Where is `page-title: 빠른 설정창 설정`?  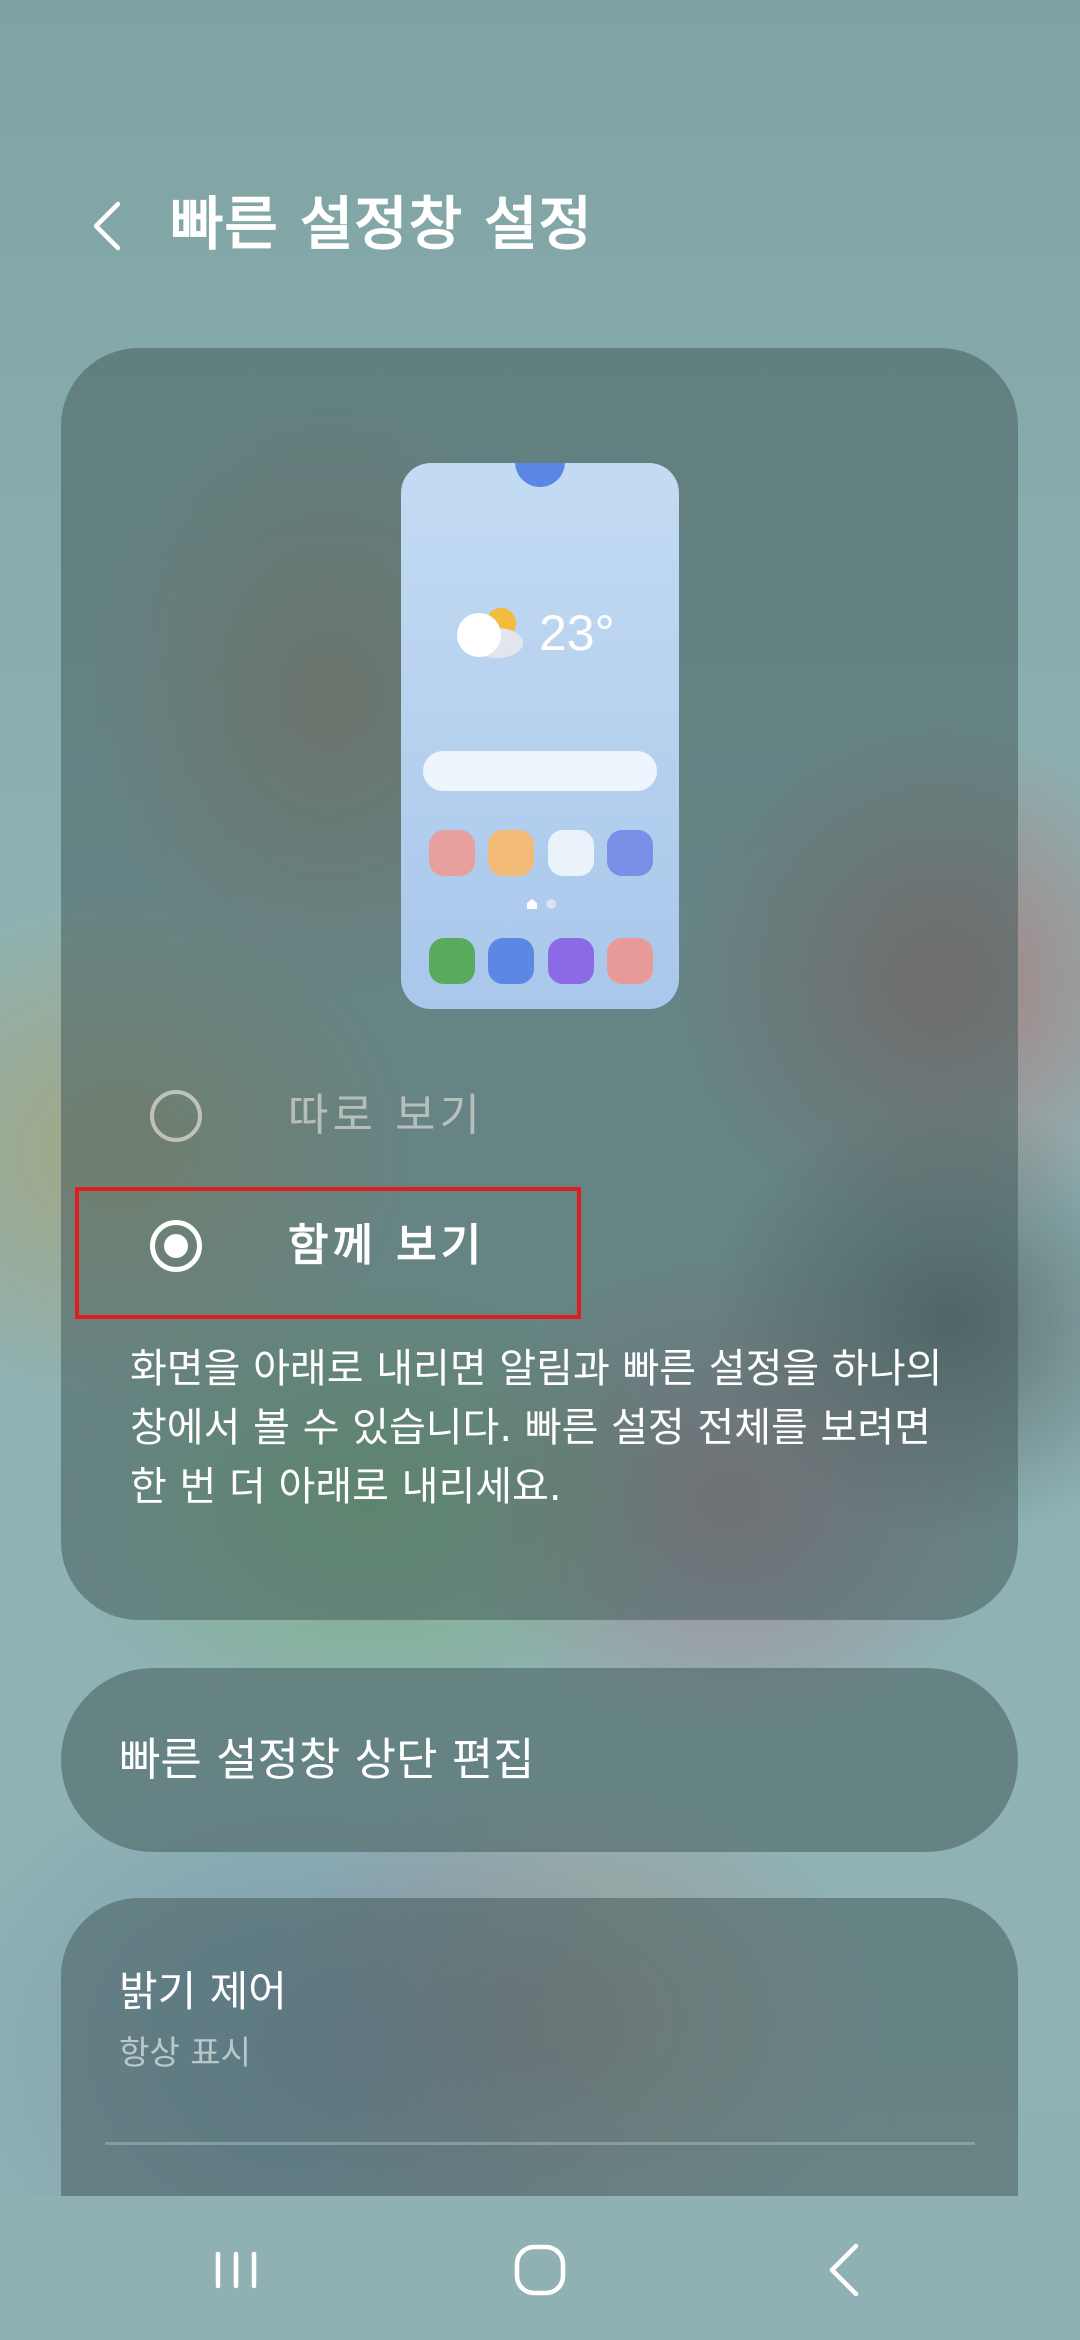
page-title: 빠른 설정창 설정 is located at coordinates (381, 224).